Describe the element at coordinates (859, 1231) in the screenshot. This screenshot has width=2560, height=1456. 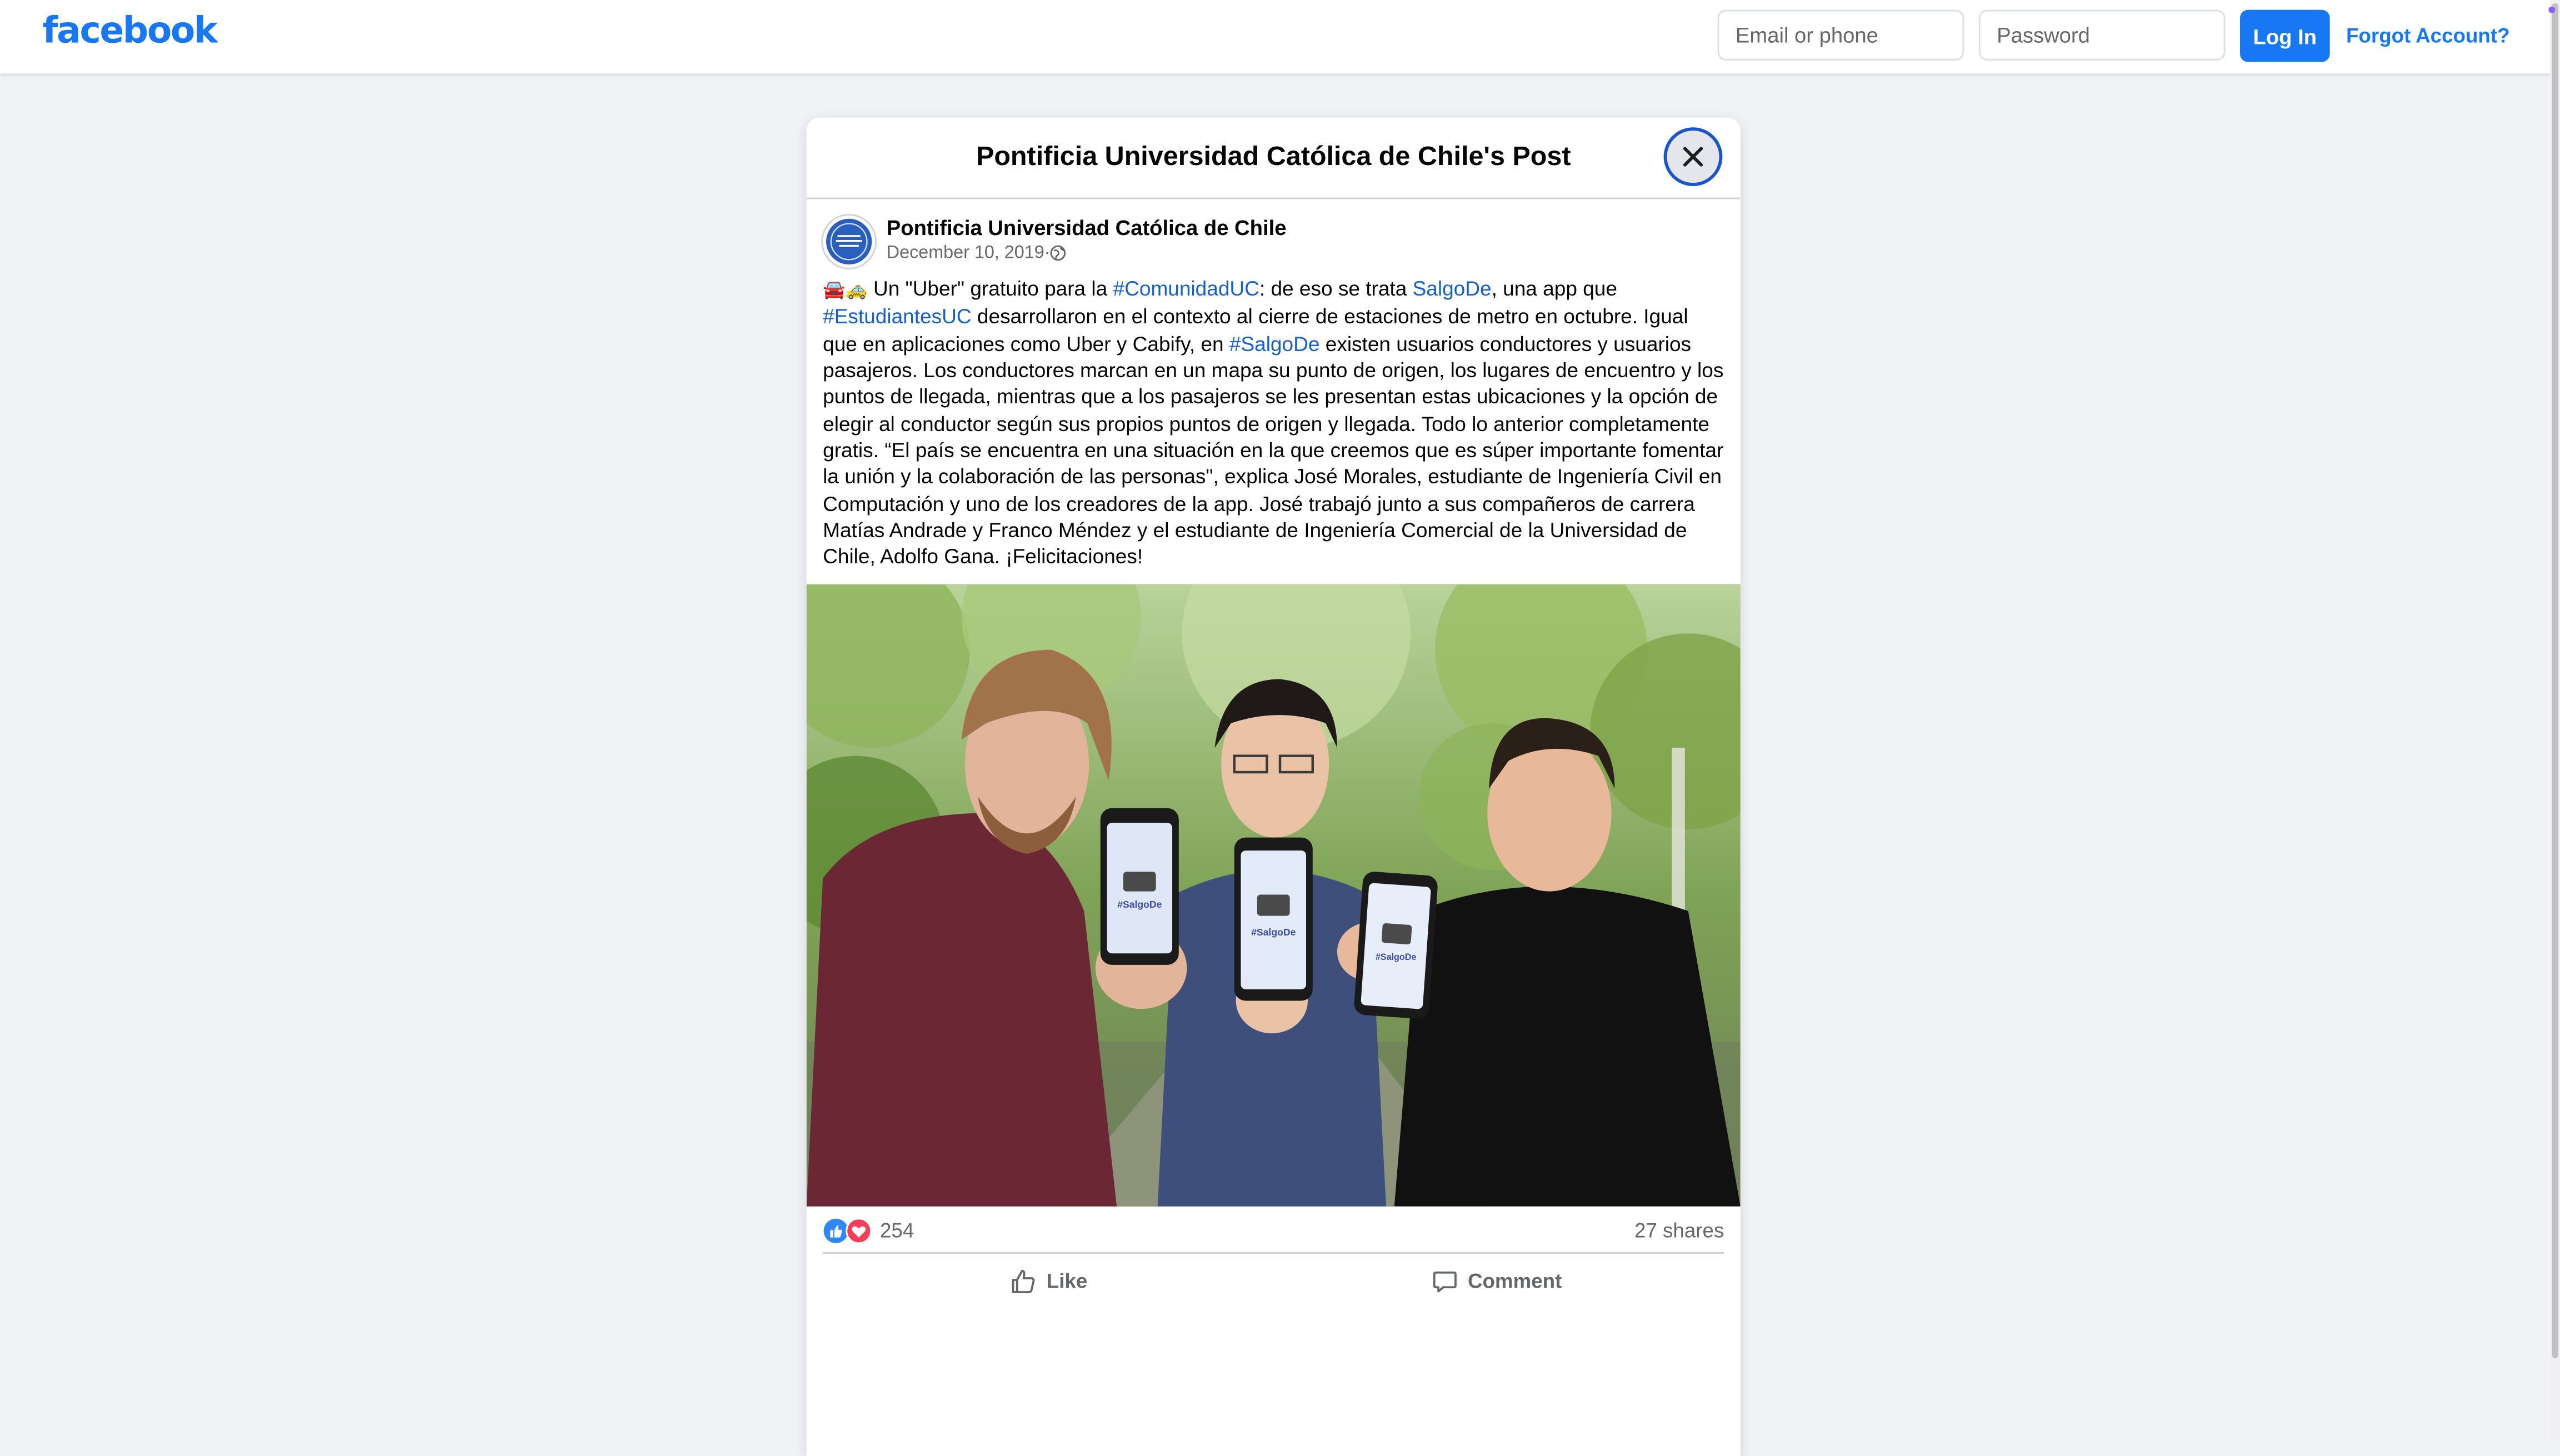
I see `love-reaction-icon` at that location.